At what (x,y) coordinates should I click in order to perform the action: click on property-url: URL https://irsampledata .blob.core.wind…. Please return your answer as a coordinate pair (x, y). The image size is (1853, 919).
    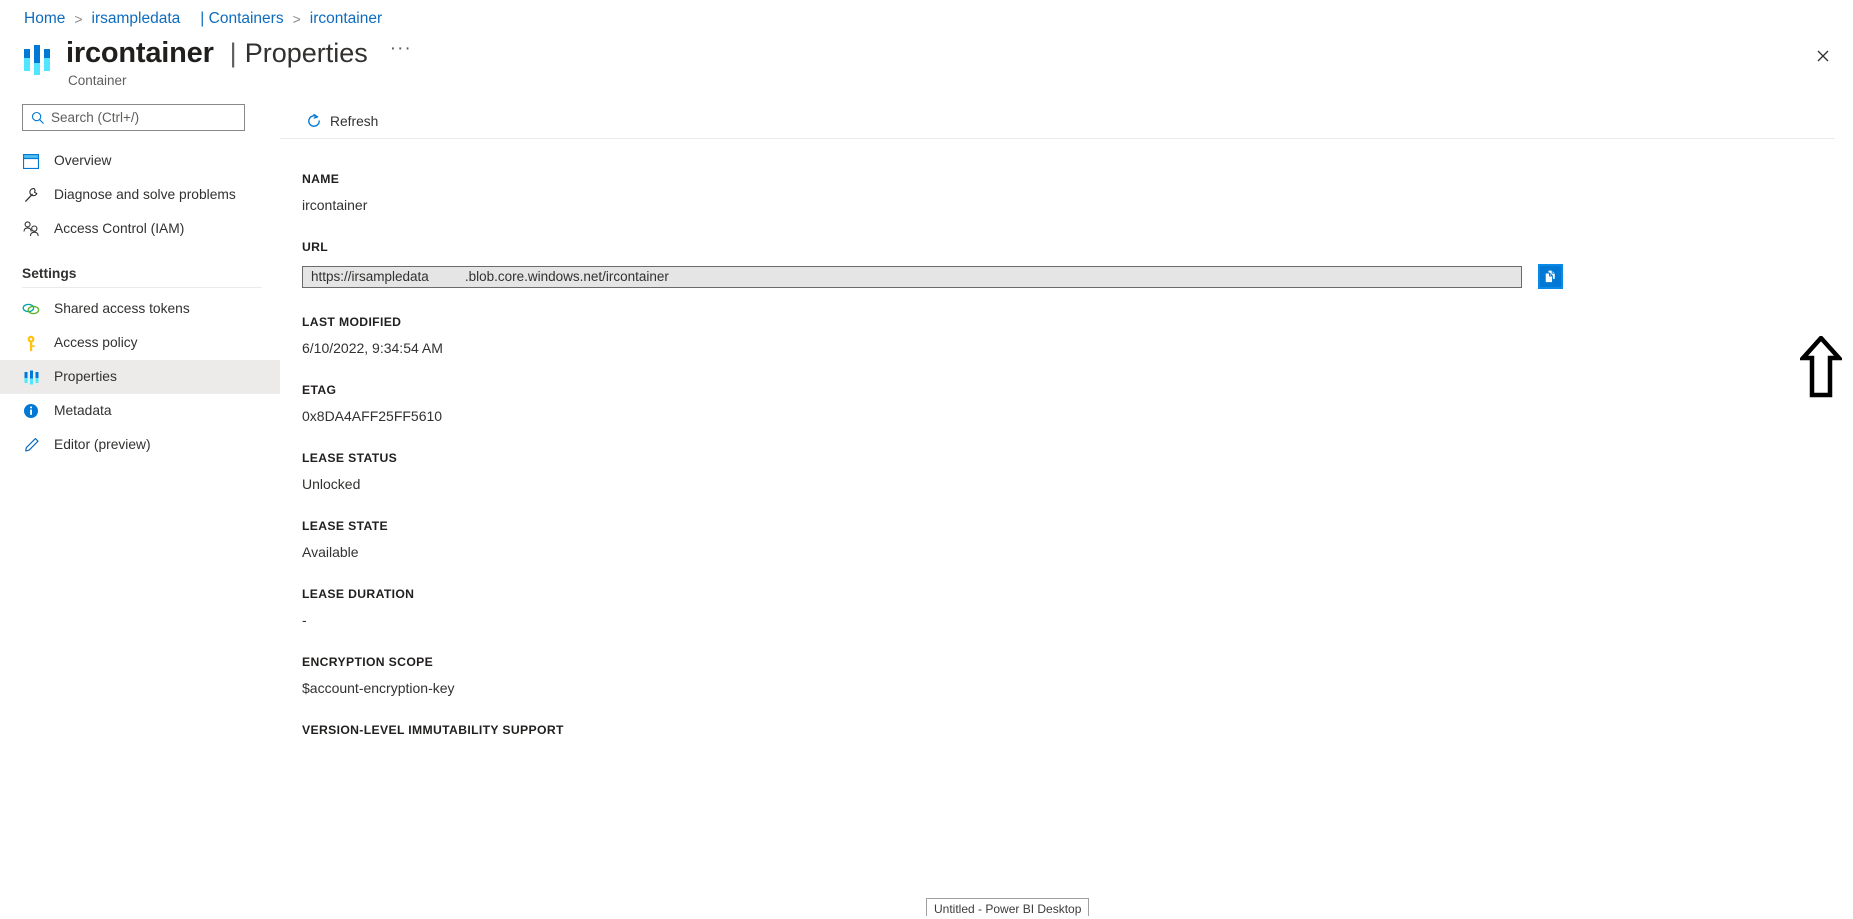
    Looking at the image, I should click on (1077, 264).